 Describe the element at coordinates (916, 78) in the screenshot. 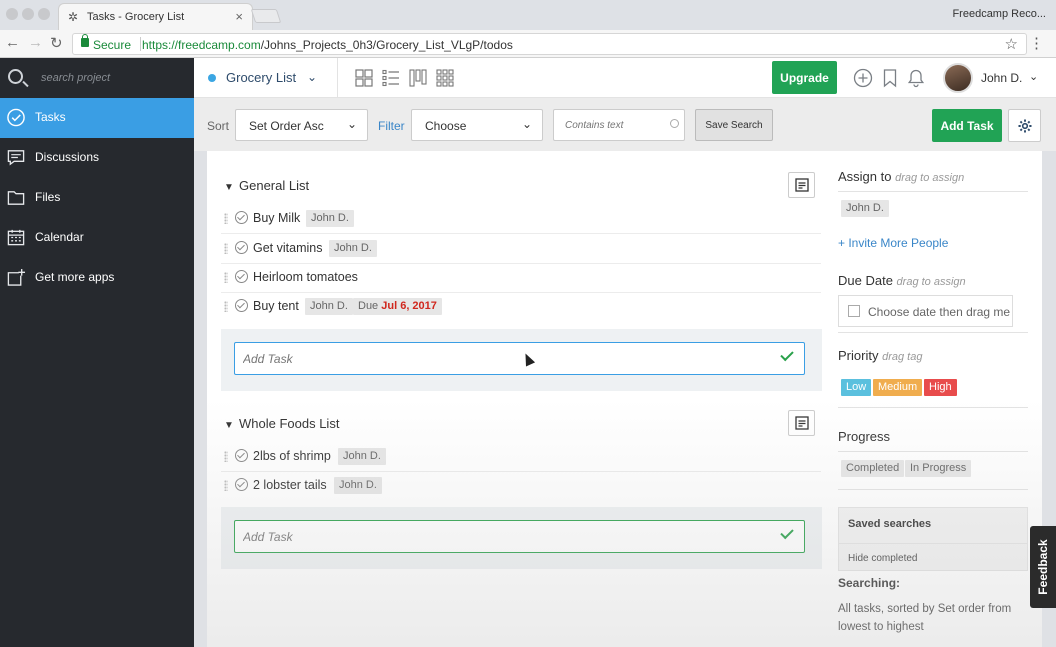

I see `bell-icon` at that location.